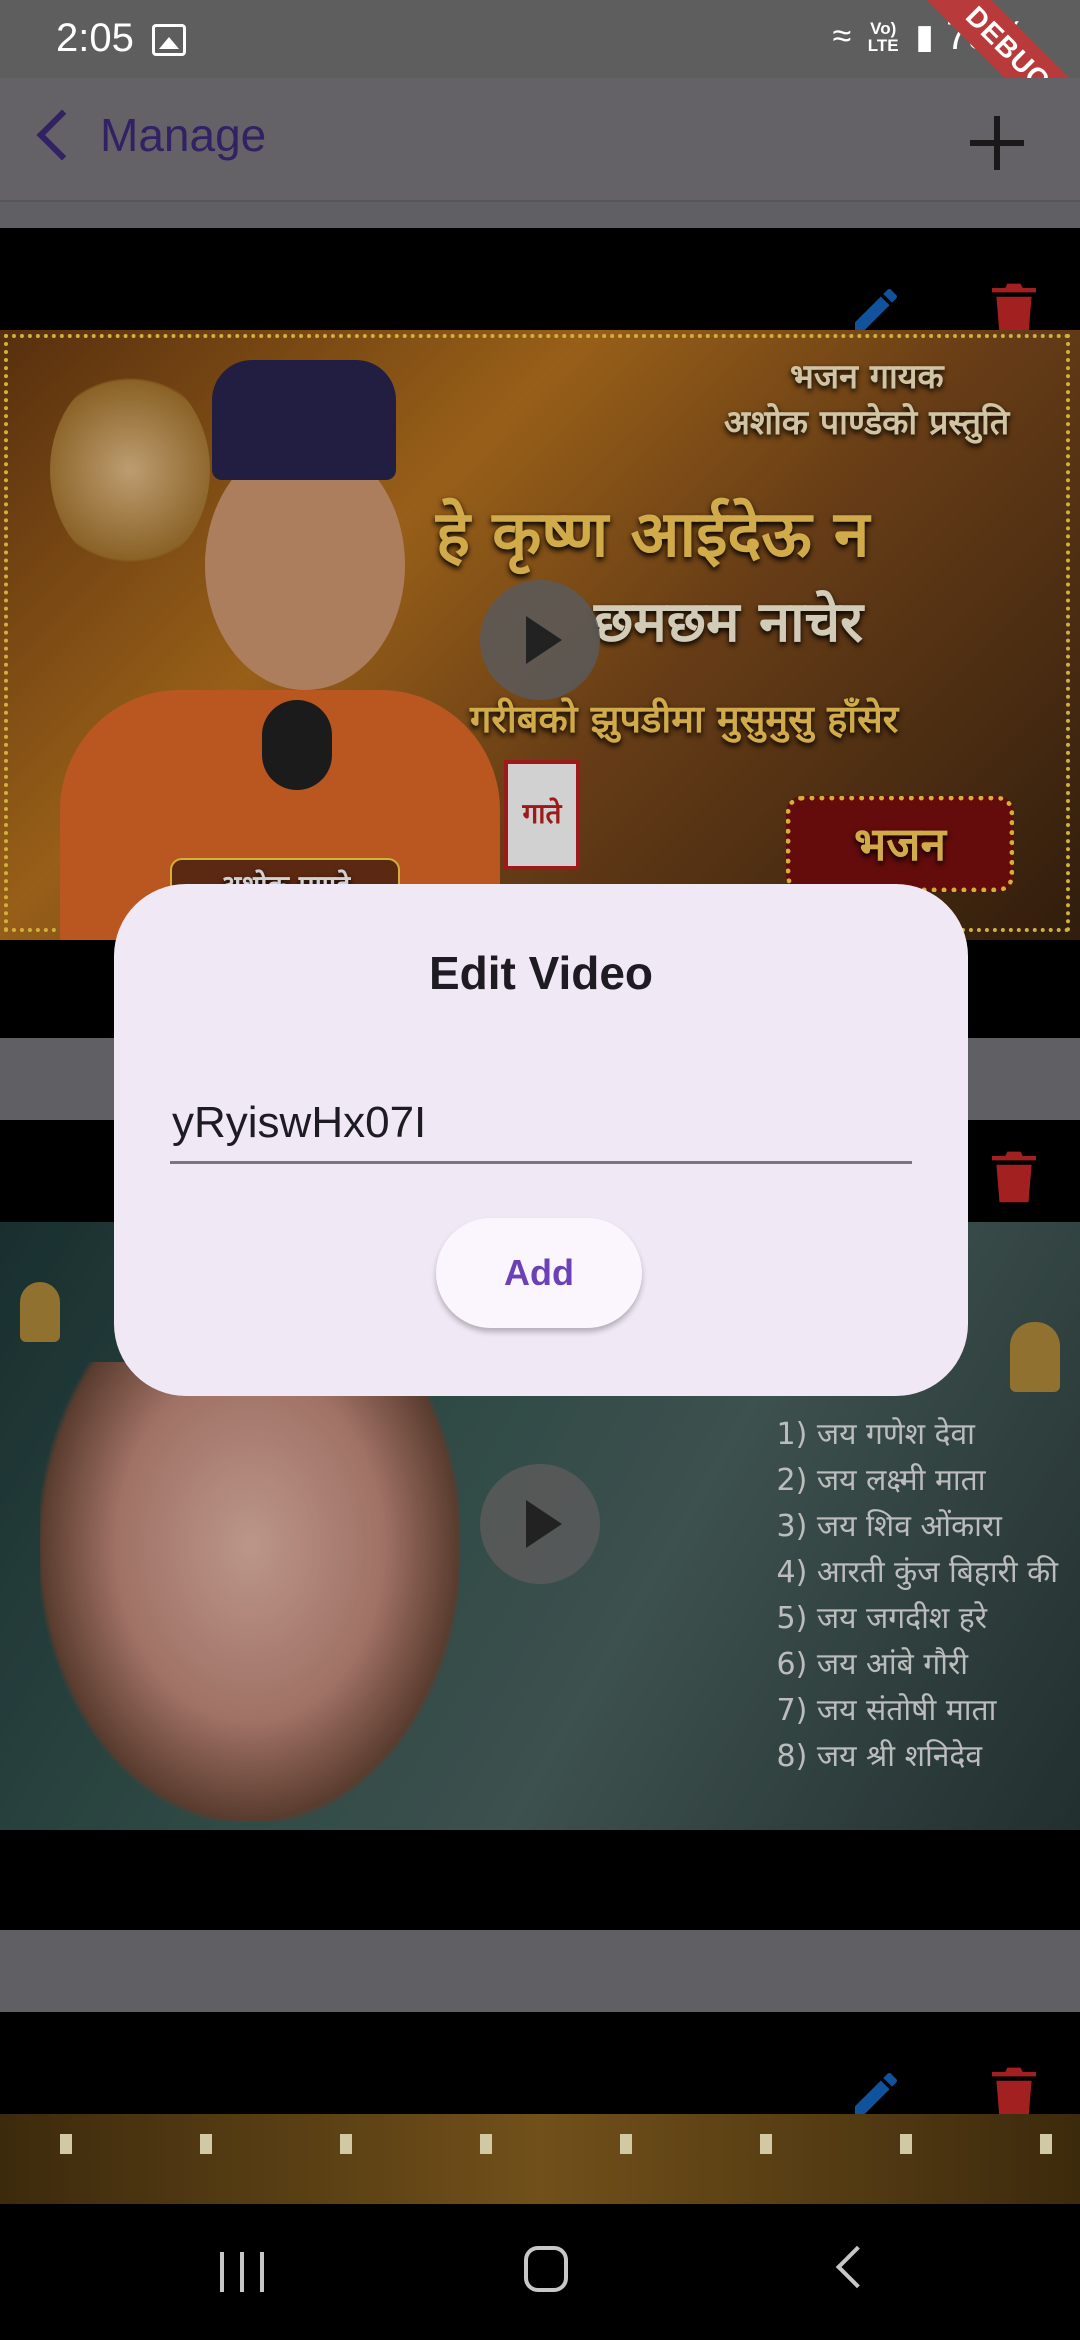 This screenshot has height=2340, width=1080. Describe the element at coordinates (883, 36) in the screenshot. I see `lte-icon: Vo) LTE` at that location.